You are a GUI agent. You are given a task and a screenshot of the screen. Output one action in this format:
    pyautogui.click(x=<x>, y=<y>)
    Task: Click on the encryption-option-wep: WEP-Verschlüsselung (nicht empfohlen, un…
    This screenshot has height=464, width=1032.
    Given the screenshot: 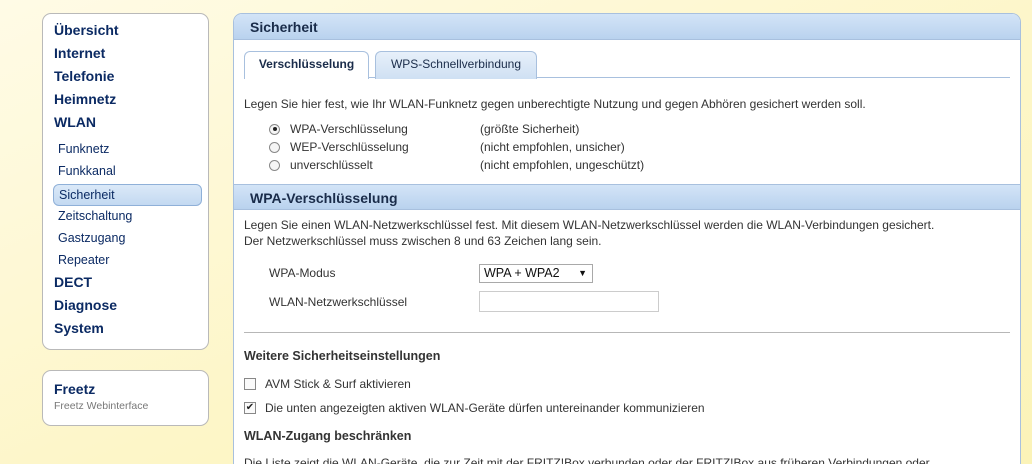 What is the action you would take?
    pyautogui.click(x=447, y=147)
    